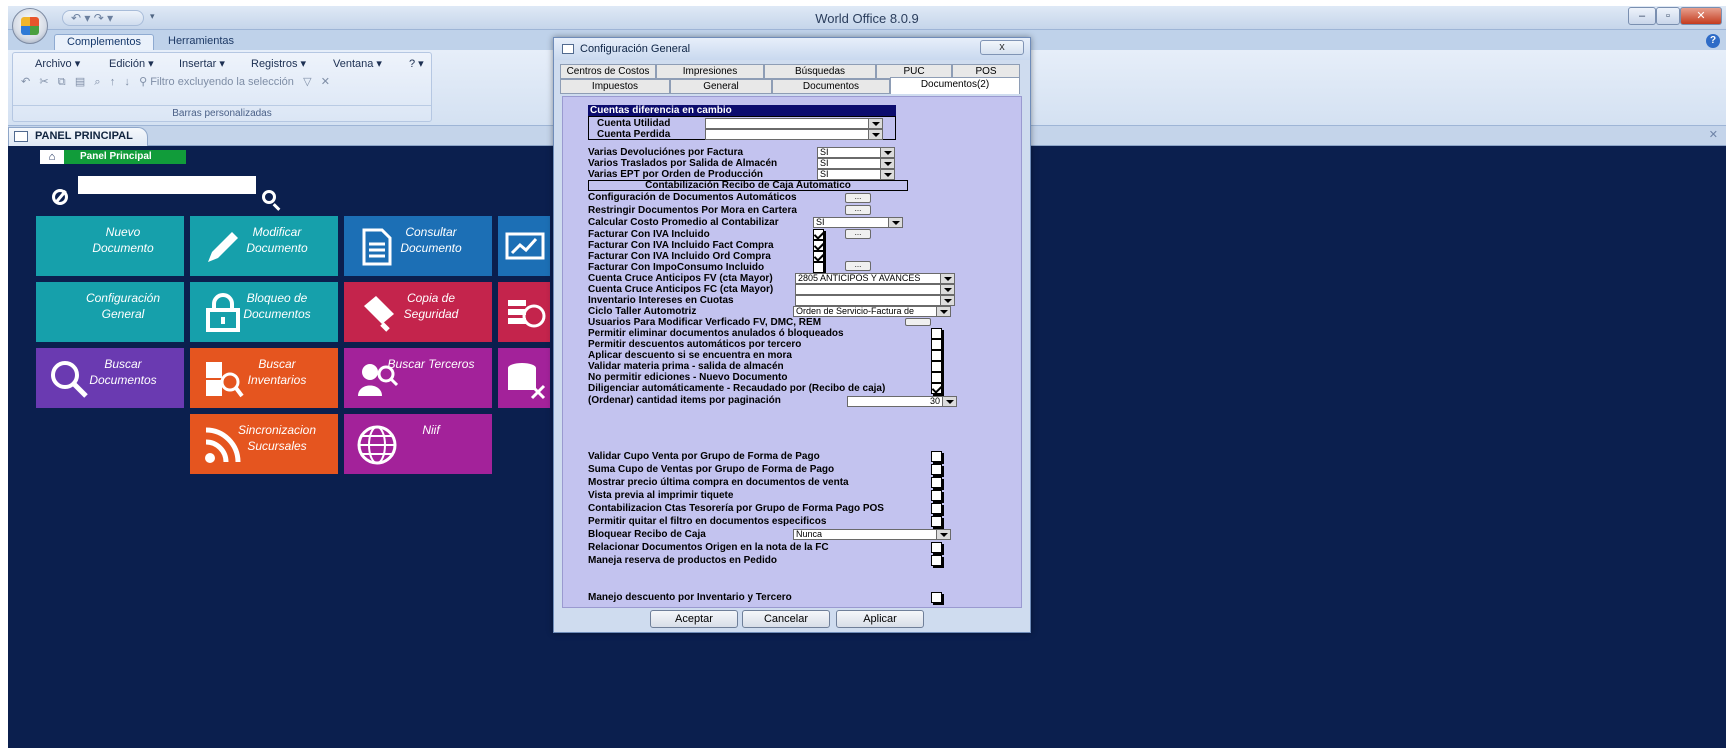 Image resolution: width=1730 pixels, height=748 pixels. Describe the element at coordinates (918, 322) in the screenshot. I see `usuarios-modificar-button` at that location.